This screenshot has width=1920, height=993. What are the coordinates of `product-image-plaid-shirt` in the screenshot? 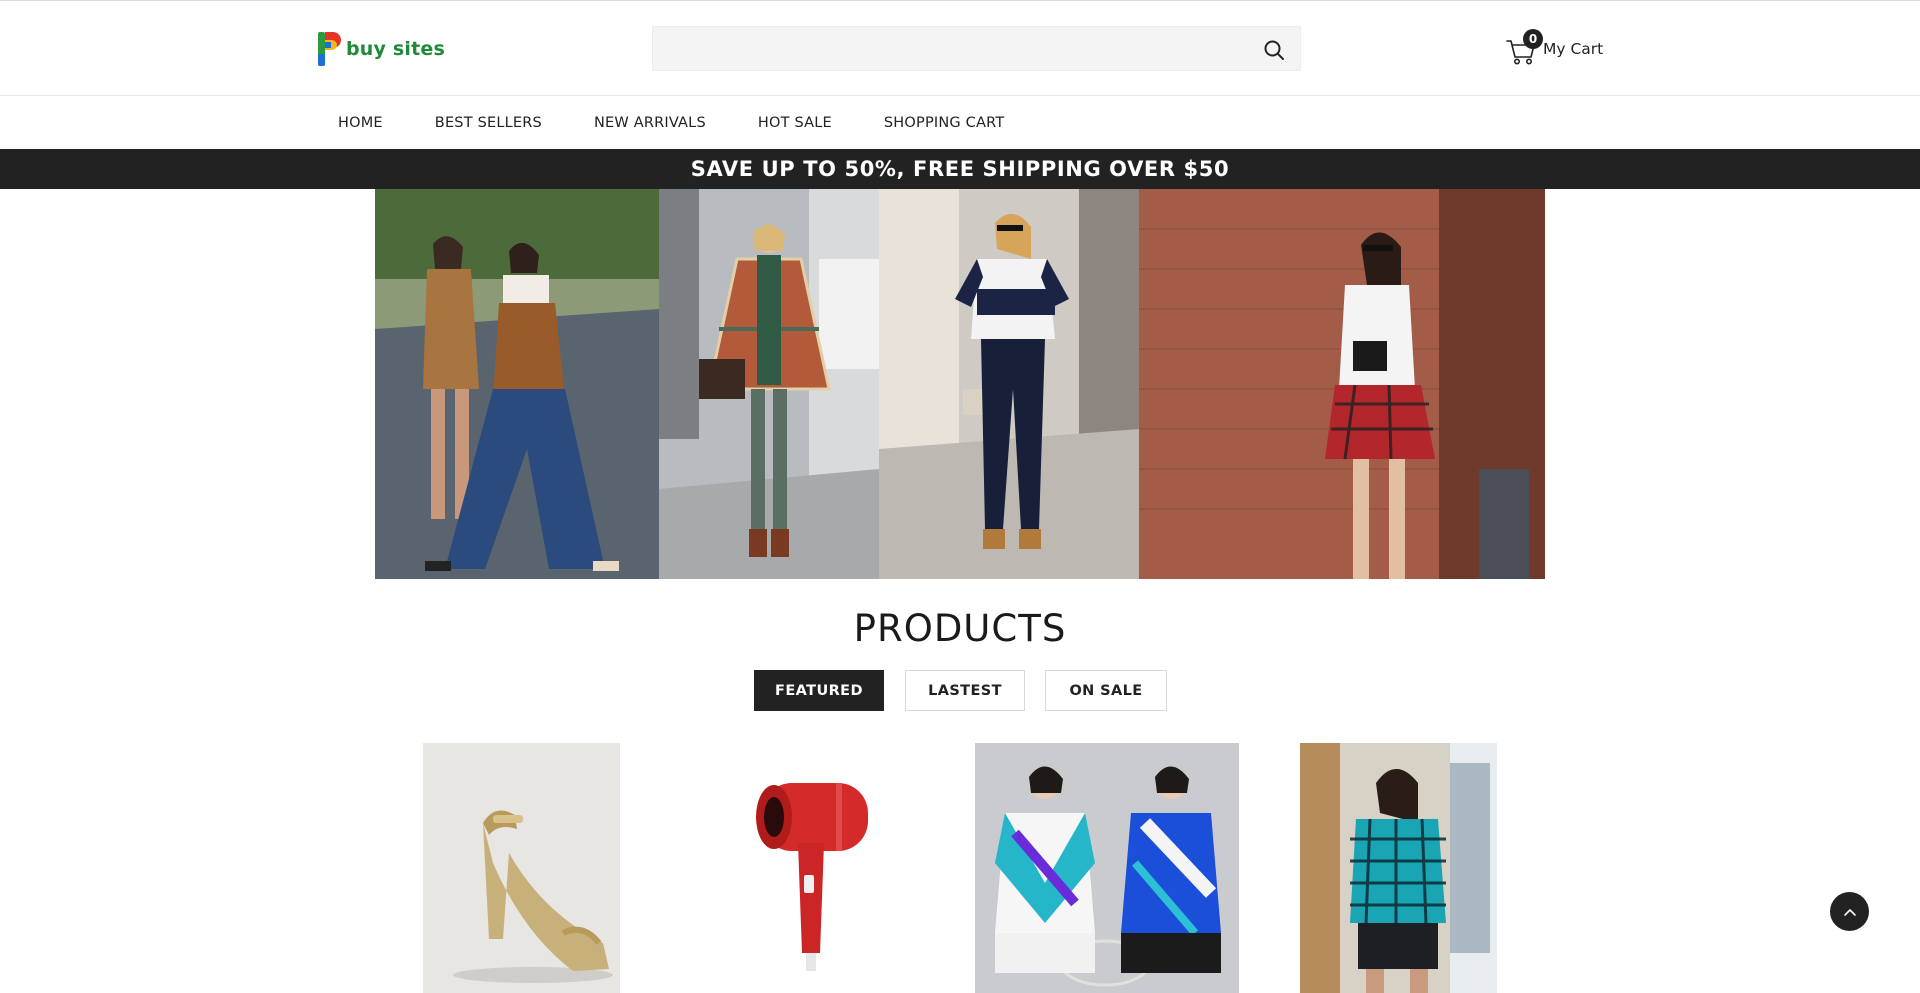 It's located at (1398, 868).